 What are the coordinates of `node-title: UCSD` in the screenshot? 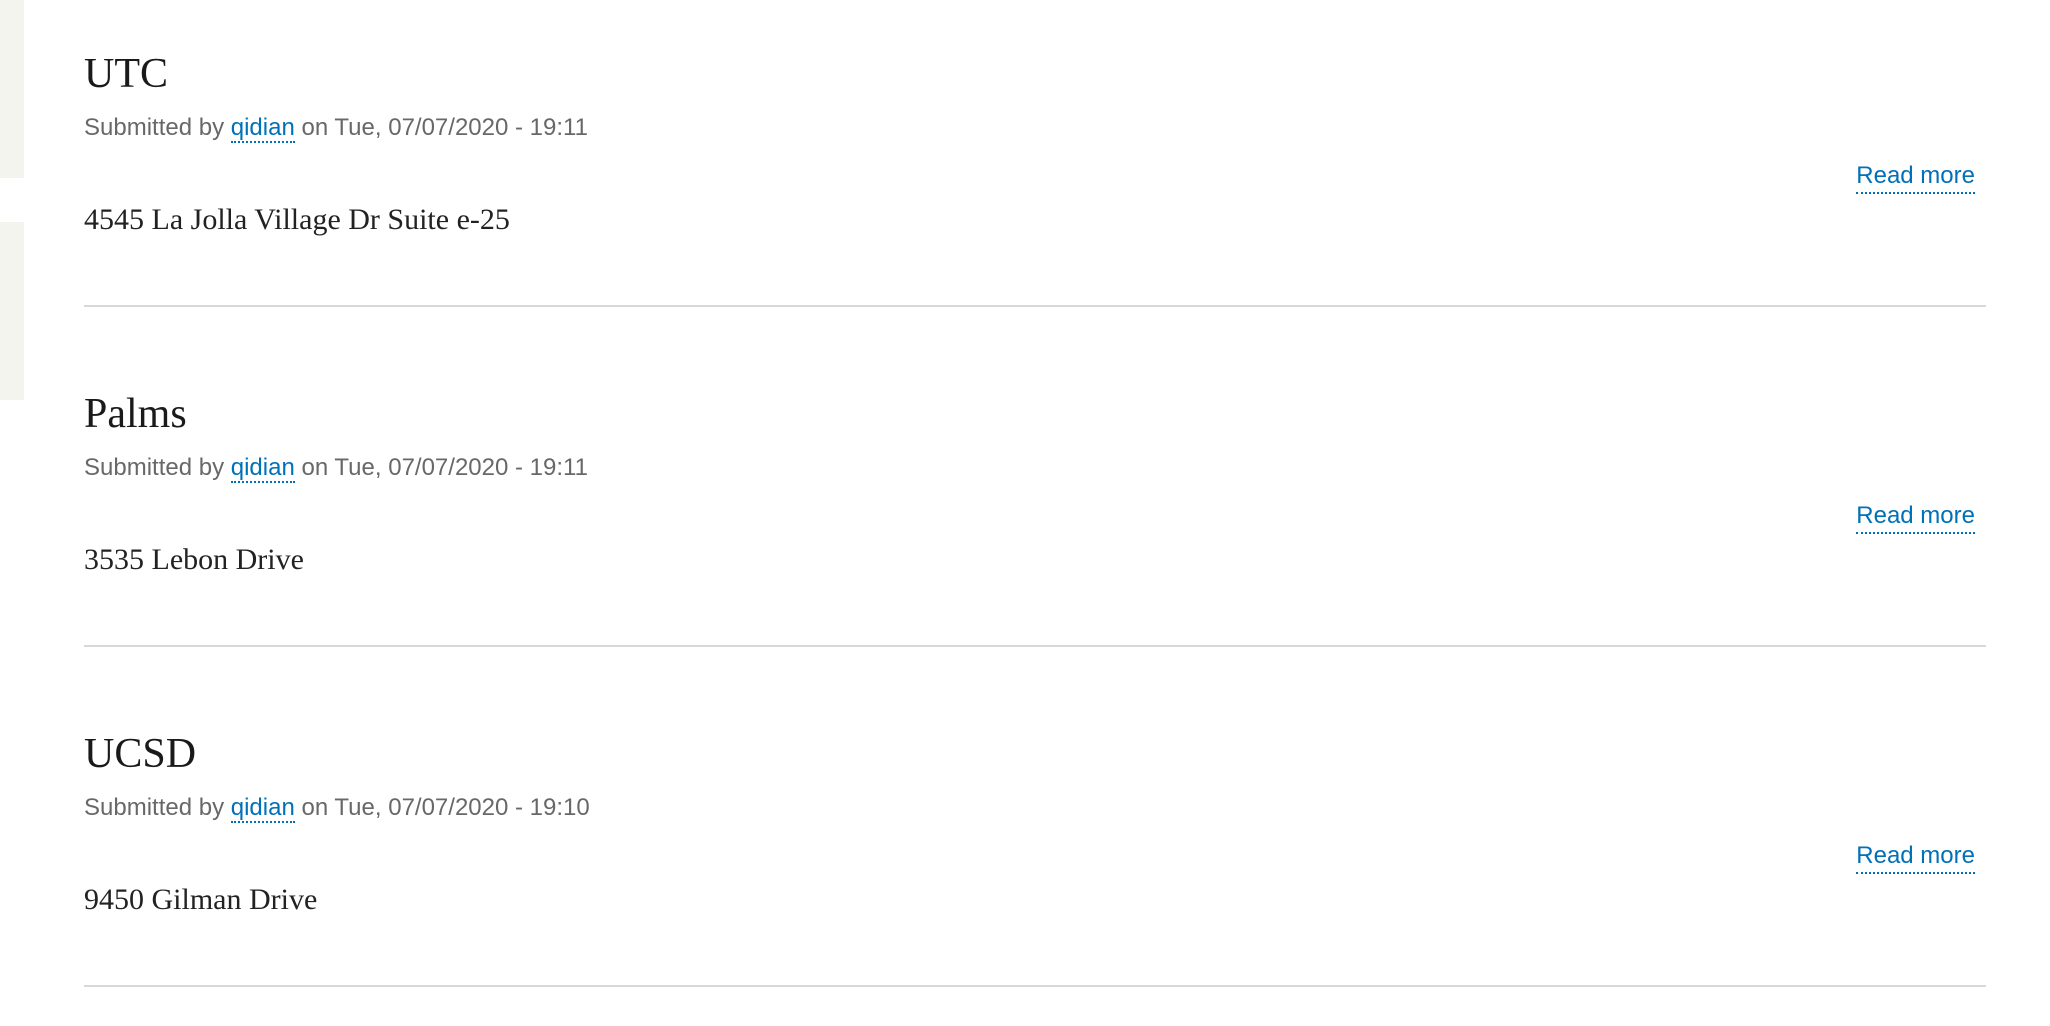 It's located at (140, 754).